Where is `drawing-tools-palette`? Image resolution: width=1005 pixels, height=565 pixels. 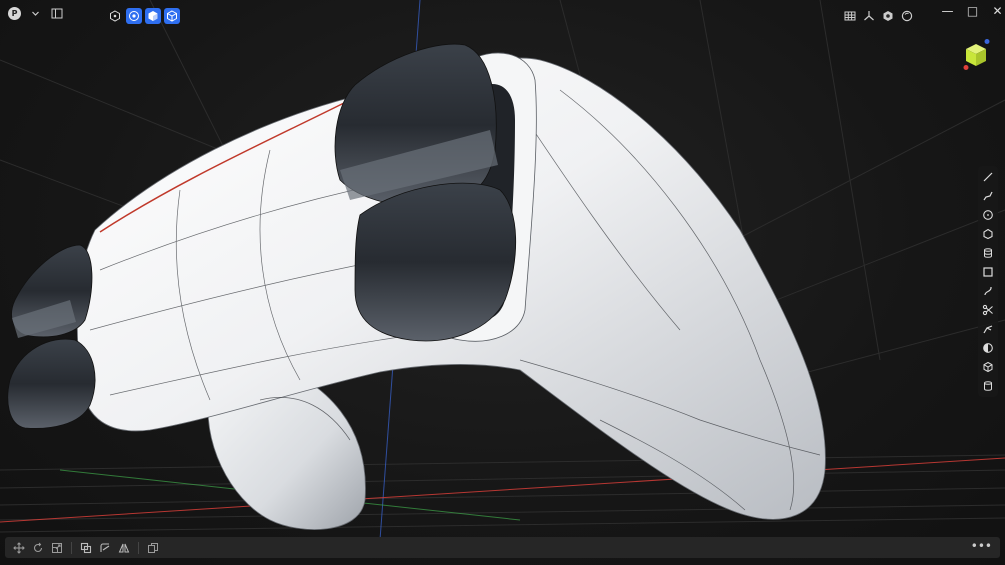
drawing-tools-palette is located at coordinates (988, 281).